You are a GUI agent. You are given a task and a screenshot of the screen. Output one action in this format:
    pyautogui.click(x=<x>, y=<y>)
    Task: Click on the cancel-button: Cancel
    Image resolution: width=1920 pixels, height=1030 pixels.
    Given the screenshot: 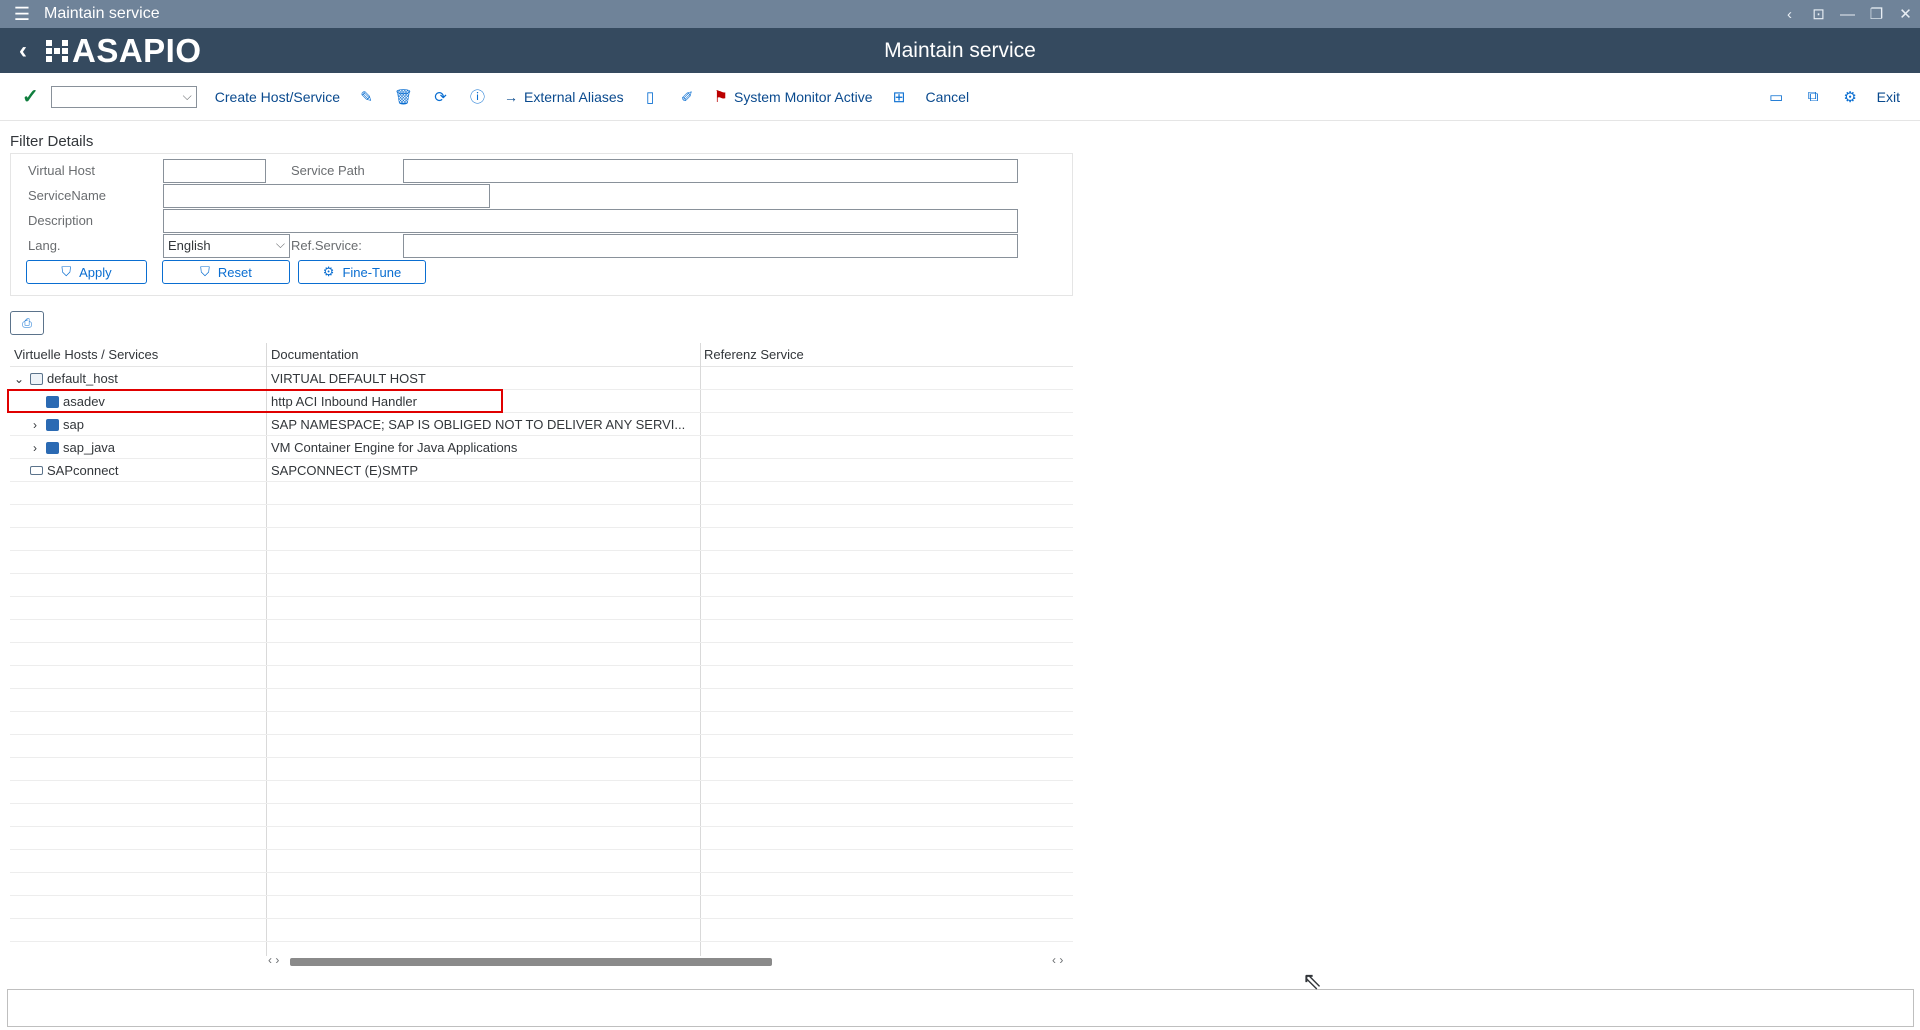 What is the action you would take?
    pyautogui.click(x=948, y=97)
    